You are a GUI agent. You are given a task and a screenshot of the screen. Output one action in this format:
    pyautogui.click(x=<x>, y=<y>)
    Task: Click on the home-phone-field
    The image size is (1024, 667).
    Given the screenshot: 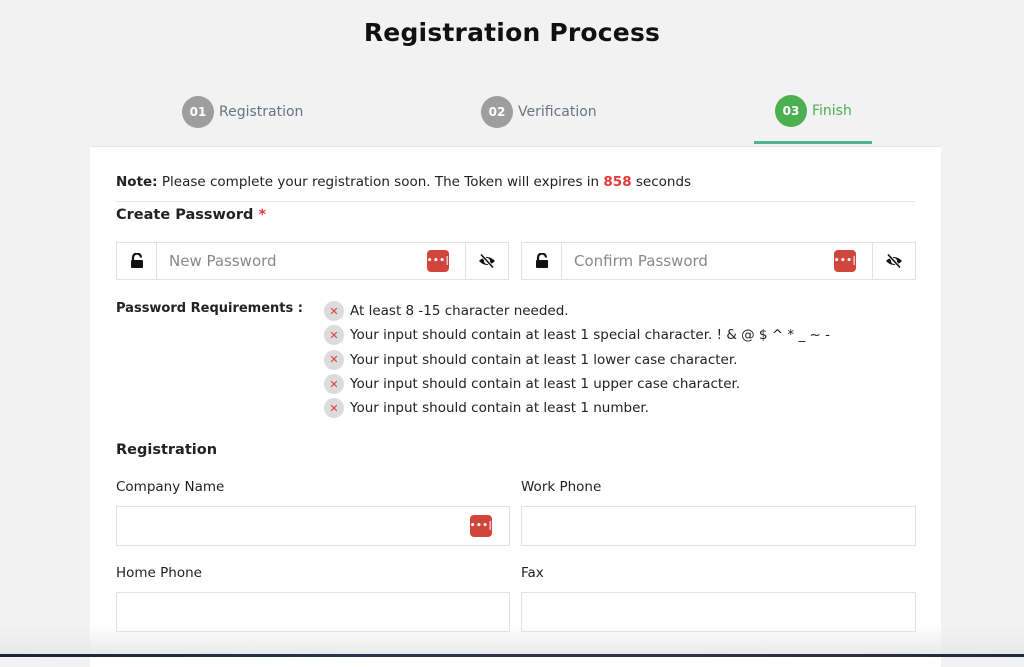 What is the action you would take?
    pyautogui.click(x=313, y=612)
    